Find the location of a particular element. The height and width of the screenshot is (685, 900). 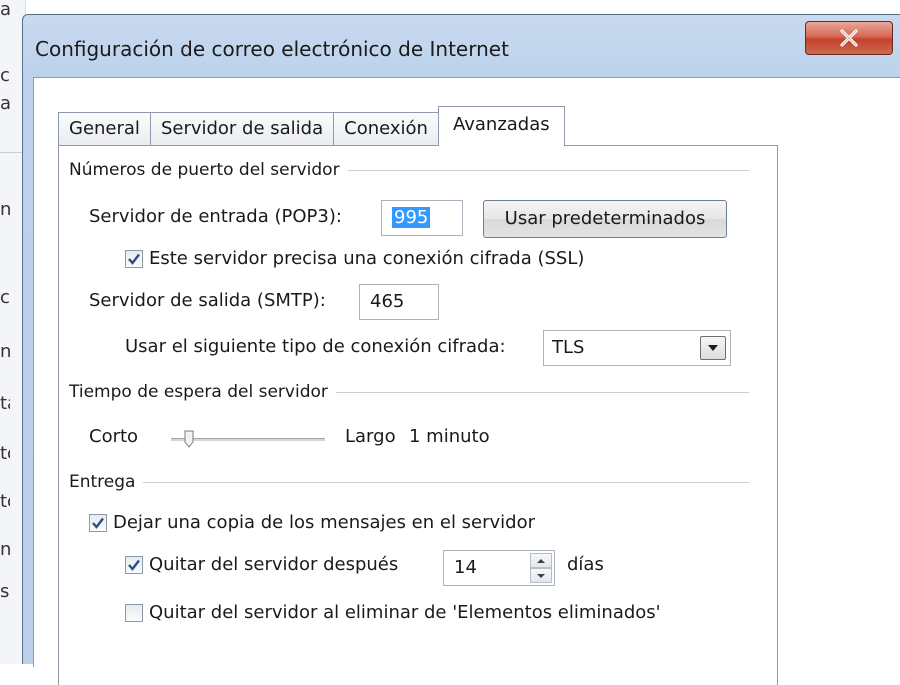

tab-advanced: Avanzadas is located at coordinates (501, 126).